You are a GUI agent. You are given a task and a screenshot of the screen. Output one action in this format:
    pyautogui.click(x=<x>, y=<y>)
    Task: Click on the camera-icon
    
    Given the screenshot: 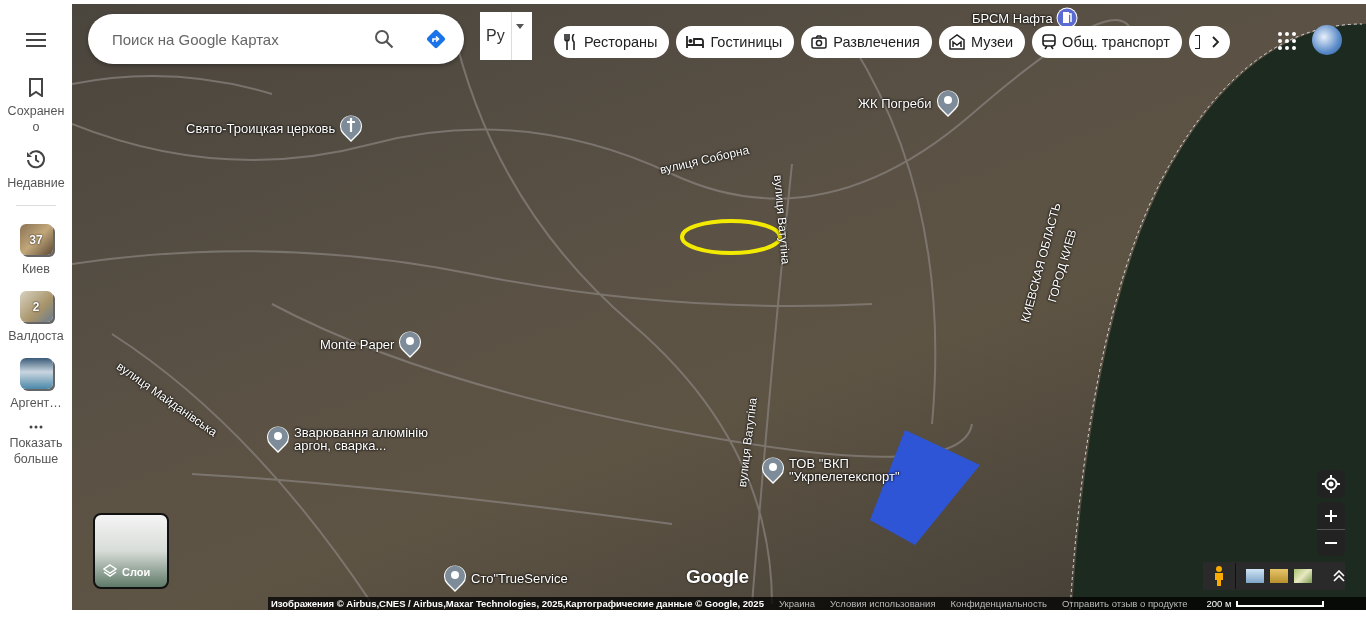 What is the action you would take?
    pyautogui.click(x=819, y=42)
    